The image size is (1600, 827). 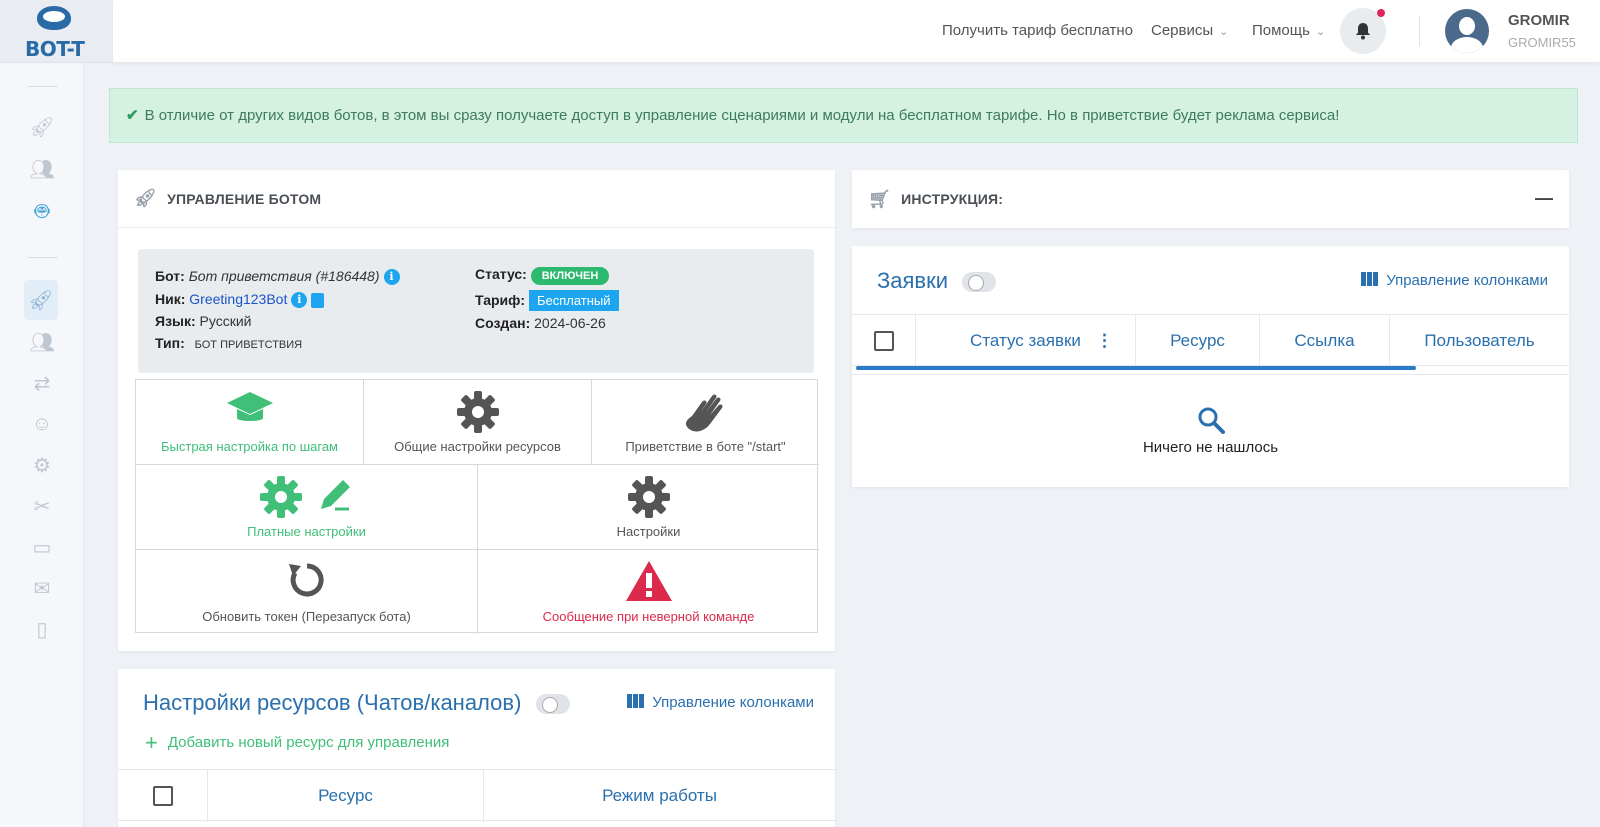 I want to click on instructions-card: 🛒︎ ИНСТРУКЦИЯ: —, so click(x=1210, y=199).